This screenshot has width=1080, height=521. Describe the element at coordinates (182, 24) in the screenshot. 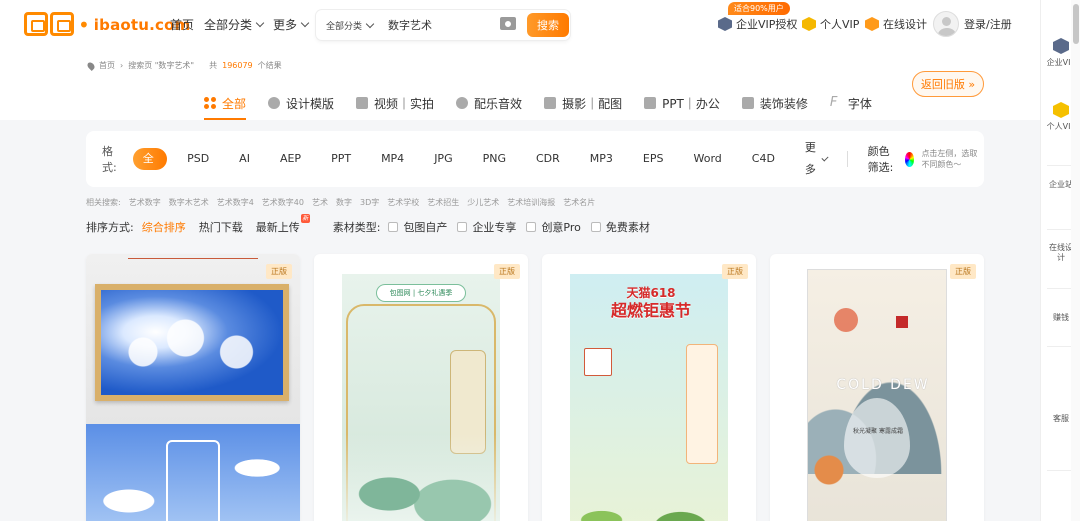

I see `nav-home: 首页` at that location.